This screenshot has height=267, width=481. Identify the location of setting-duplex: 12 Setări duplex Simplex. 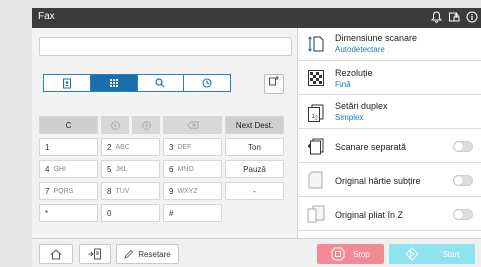
(389, 112).